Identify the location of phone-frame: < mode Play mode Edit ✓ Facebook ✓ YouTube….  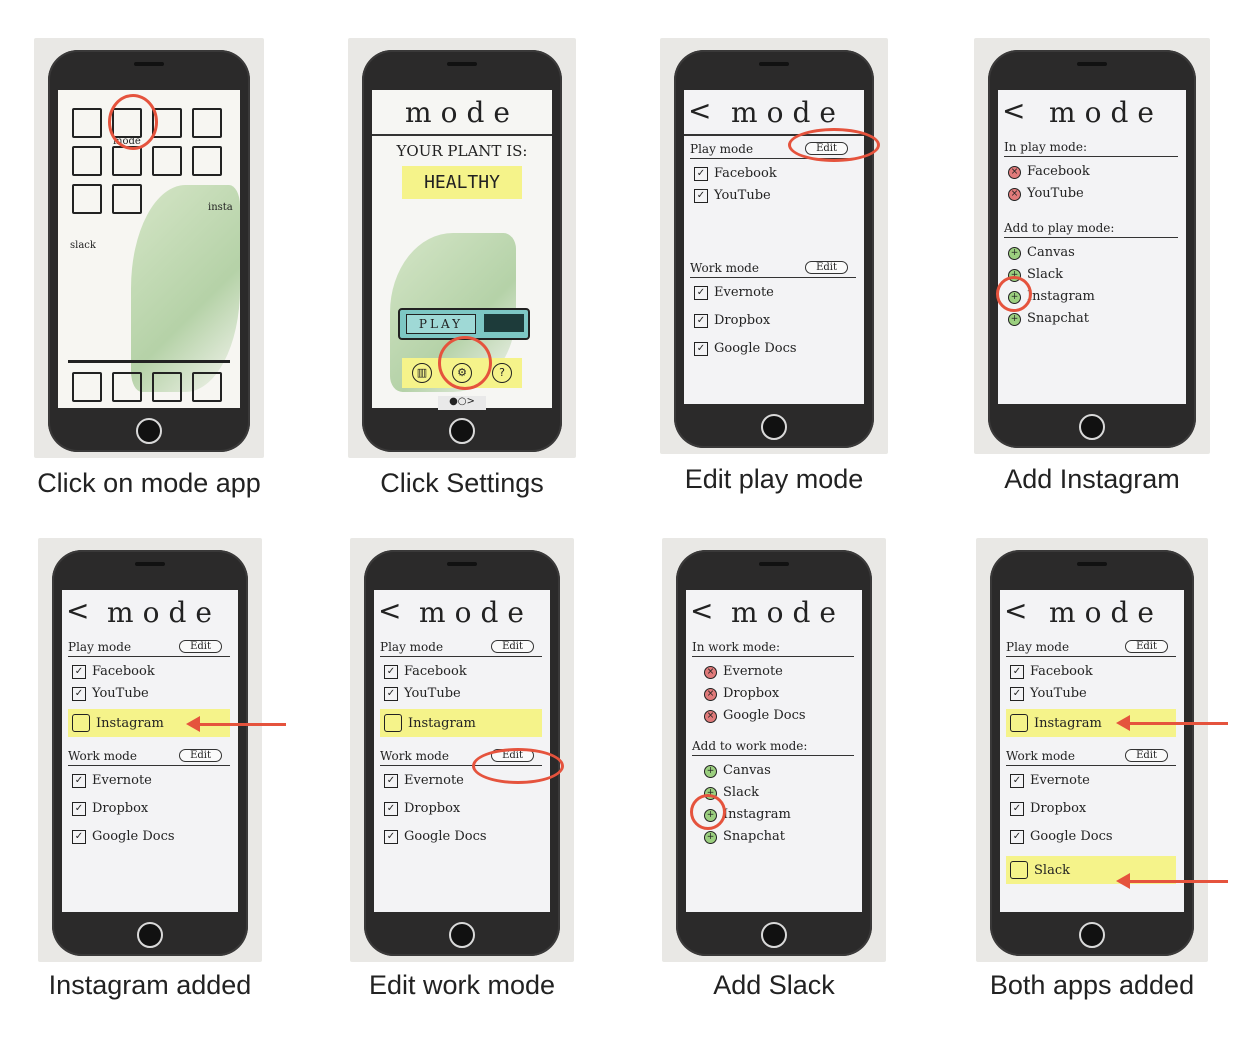
(1092, 753).